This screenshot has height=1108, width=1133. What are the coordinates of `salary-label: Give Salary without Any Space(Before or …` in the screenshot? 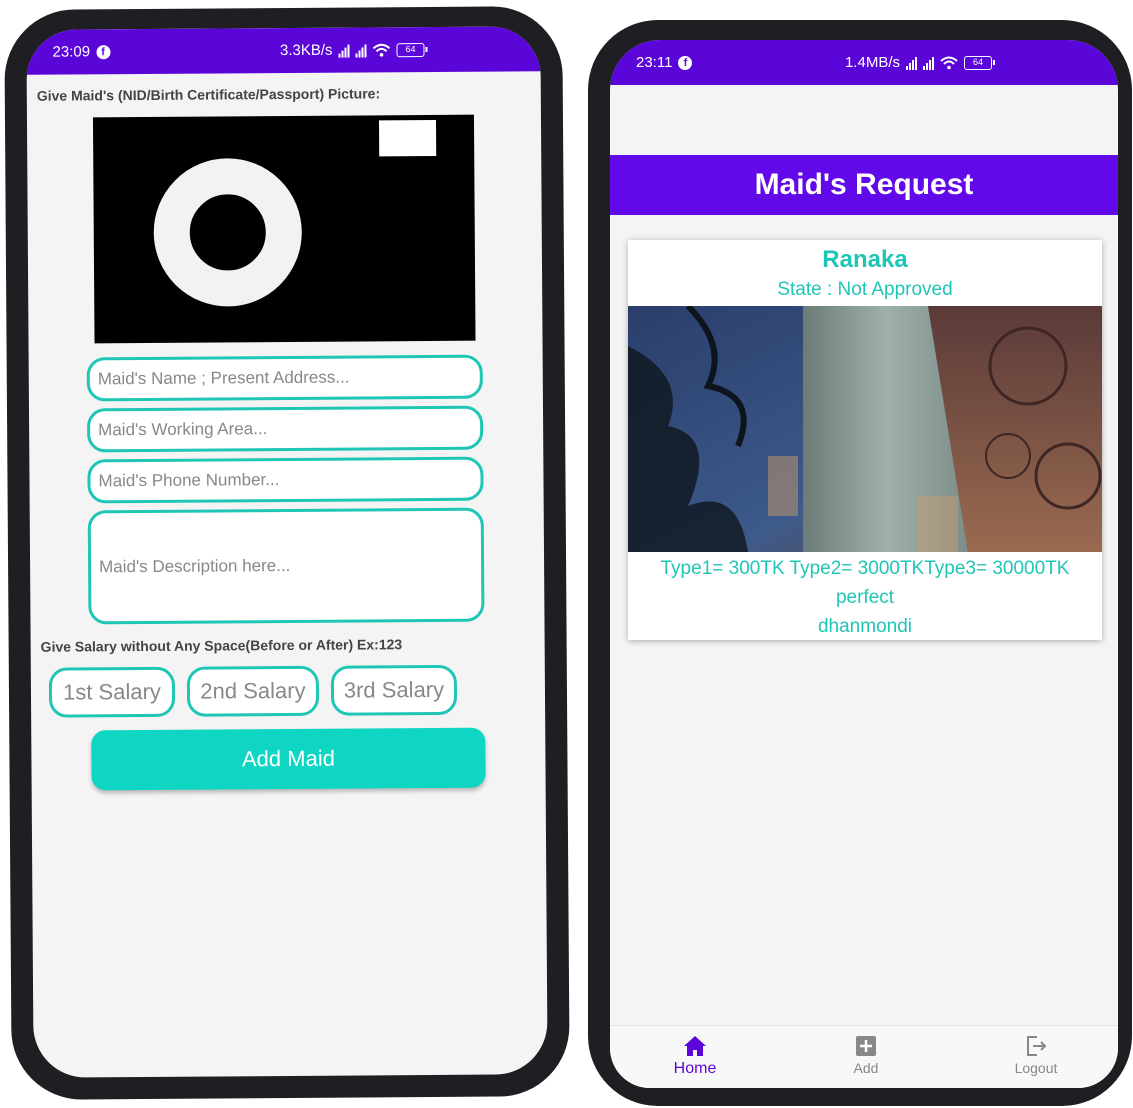 It's located at (221, 645).